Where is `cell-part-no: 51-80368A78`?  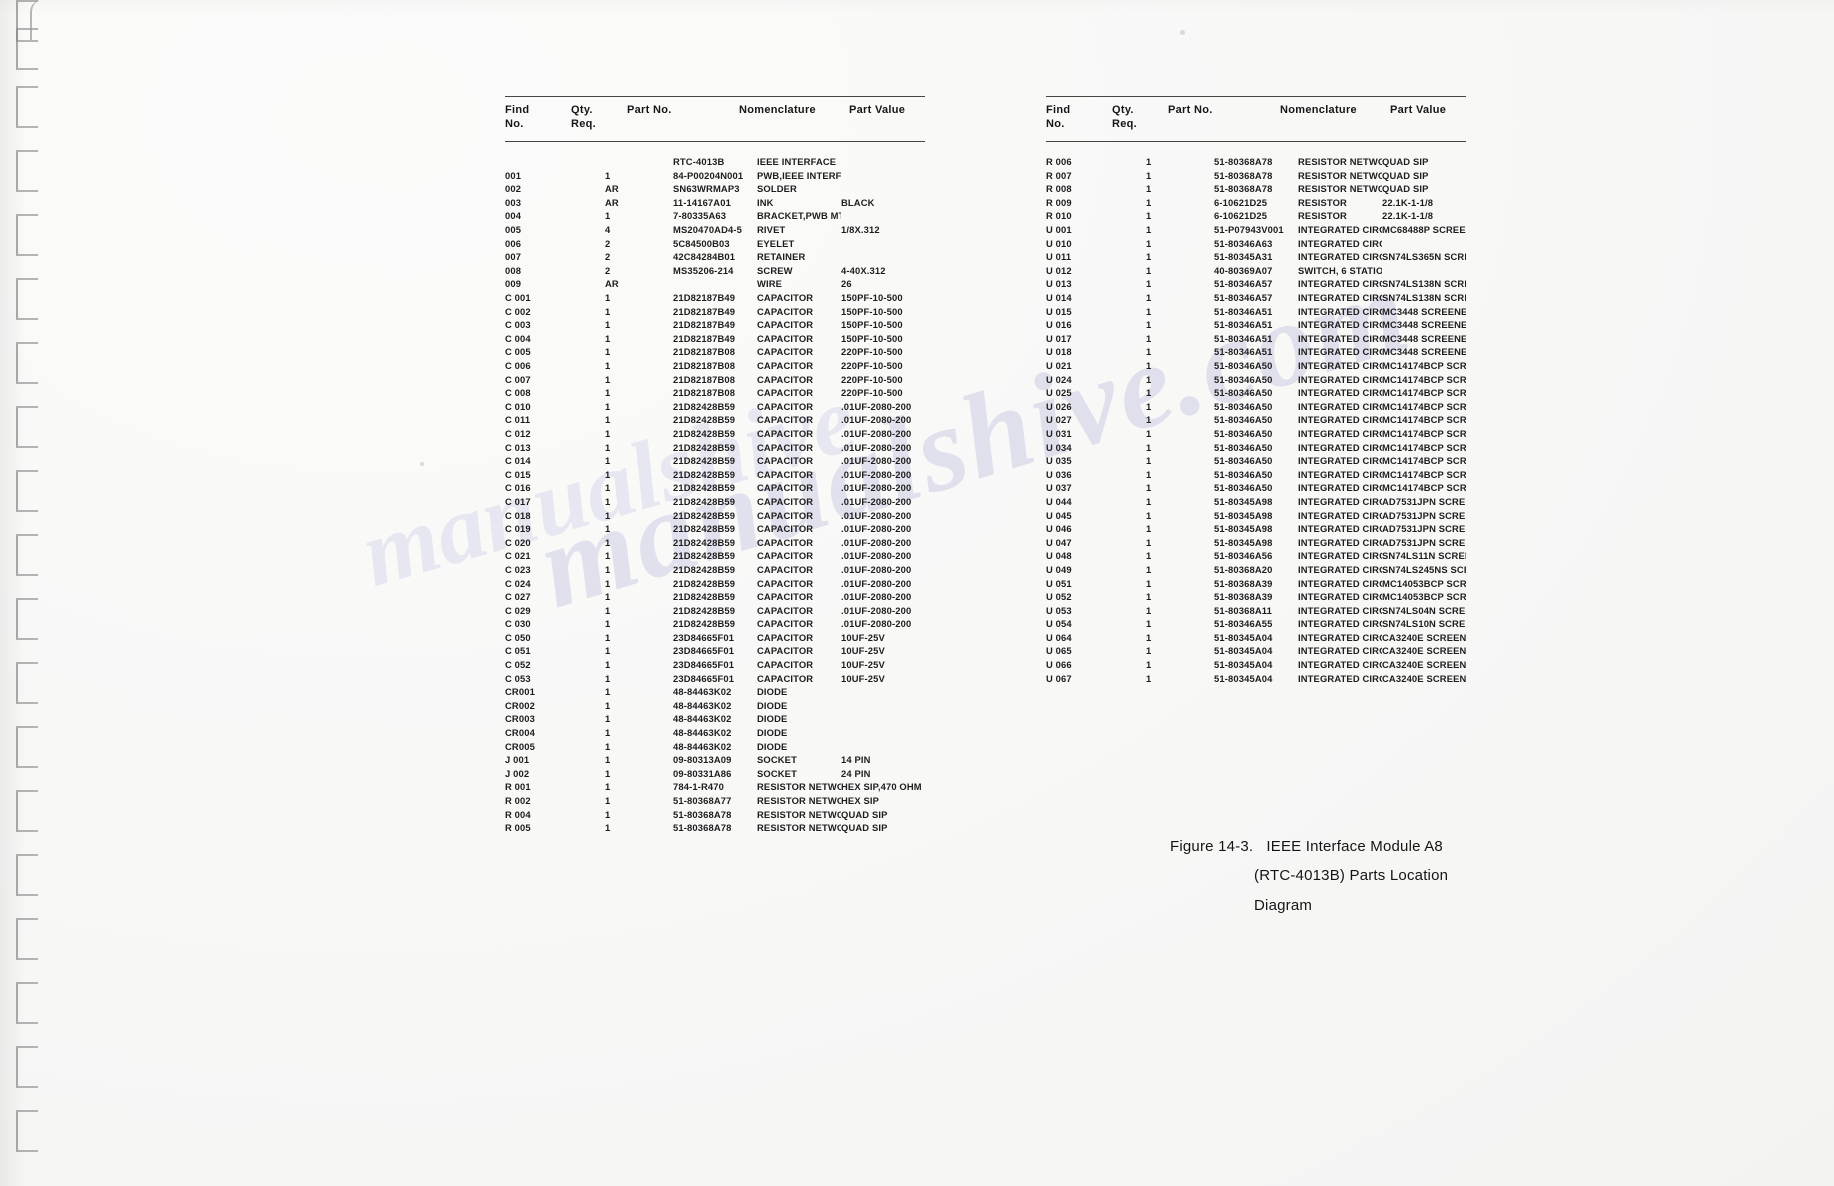
cell-part-no: 51-80368A78 is located at coordinates (1243, 189).